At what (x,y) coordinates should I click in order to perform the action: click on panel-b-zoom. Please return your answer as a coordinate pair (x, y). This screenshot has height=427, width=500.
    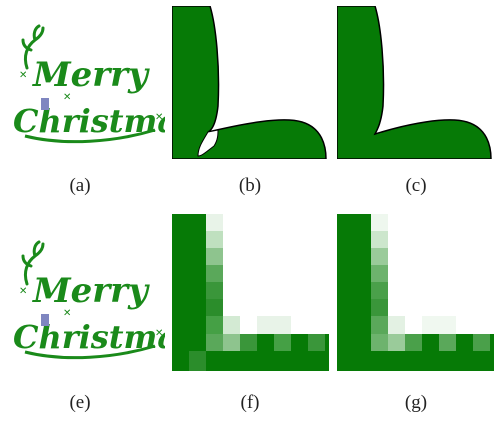
    Looking at the image, I should click on (250, 82).